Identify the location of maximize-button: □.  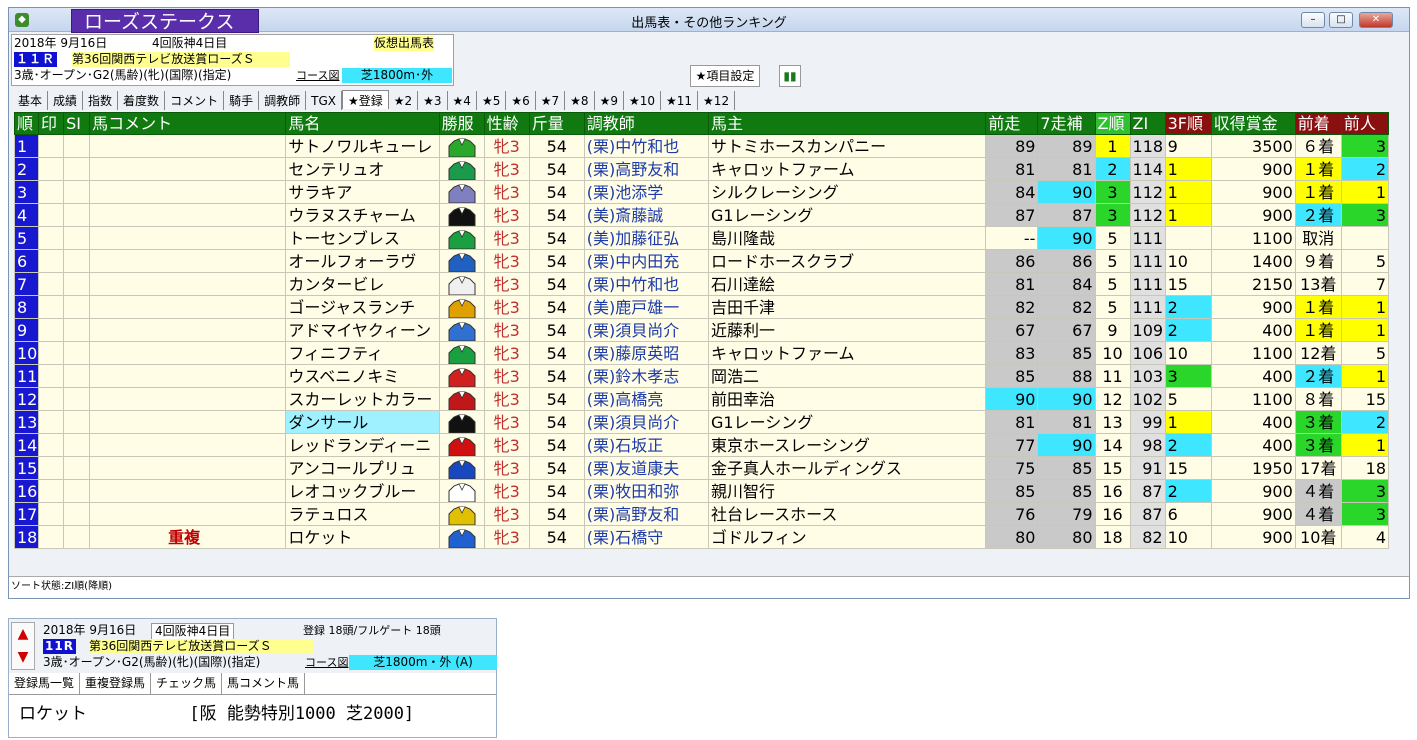
(1341, 20).